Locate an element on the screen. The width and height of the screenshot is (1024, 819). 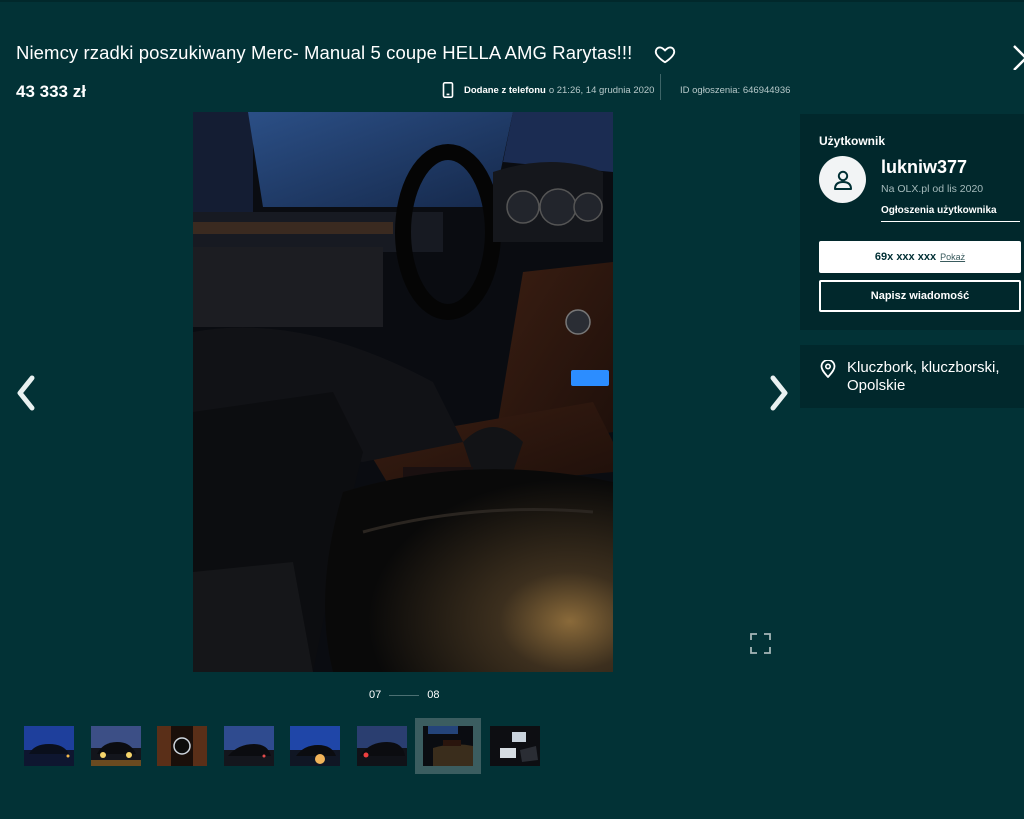
next-photo-chevron-right-icon is located at coordinates (780, 393).